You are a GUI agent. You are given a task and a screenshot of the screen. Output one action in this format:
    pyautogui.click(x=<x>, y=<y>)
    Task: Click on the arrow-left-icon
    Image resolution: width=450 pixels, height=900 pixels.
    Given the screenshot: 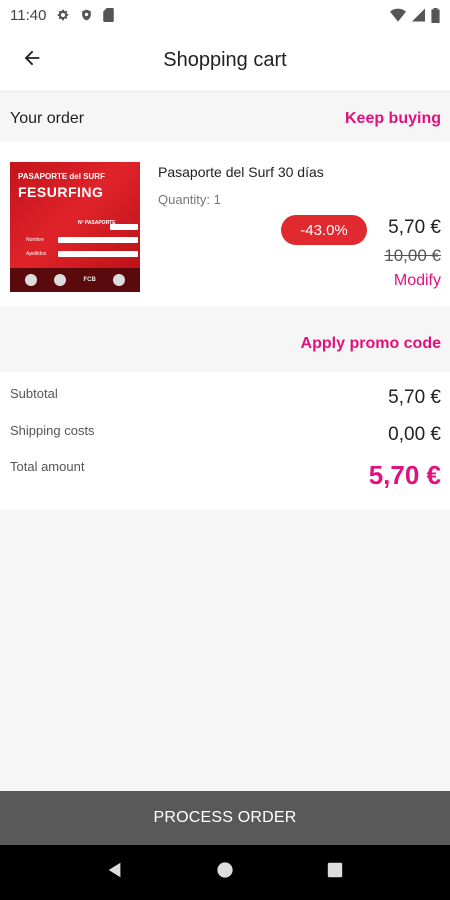 What is the action you would take?
    pyautogui.click(x=32, y=60)
    